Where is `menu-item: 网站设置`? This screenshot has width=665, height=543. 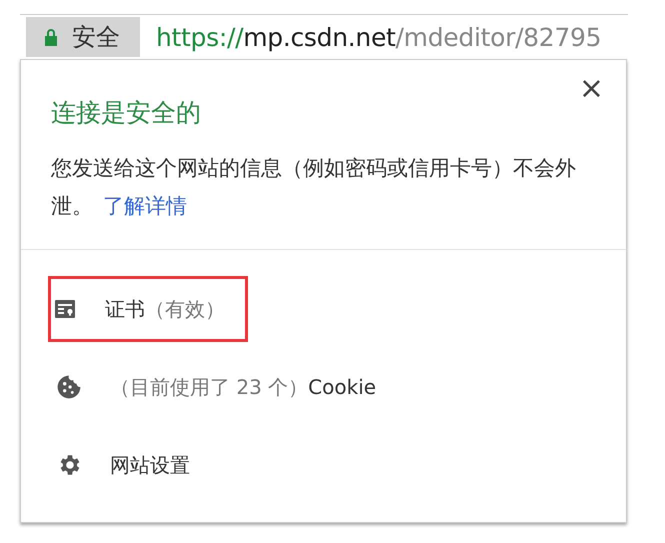 menu-item: 网站设置 is located at coordinates (132, 465).